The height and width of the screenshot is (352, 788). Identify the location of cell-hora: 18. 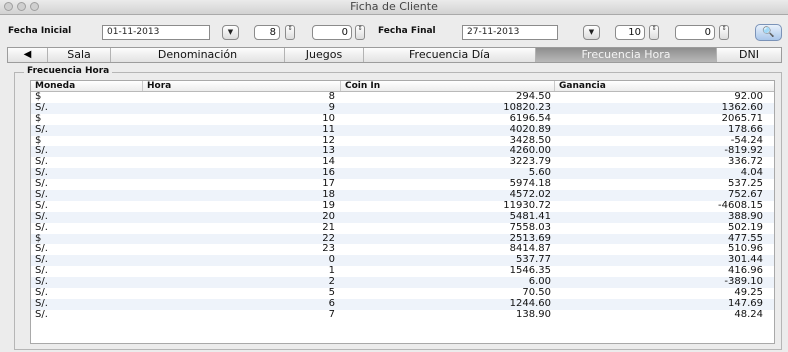
(328, 195).